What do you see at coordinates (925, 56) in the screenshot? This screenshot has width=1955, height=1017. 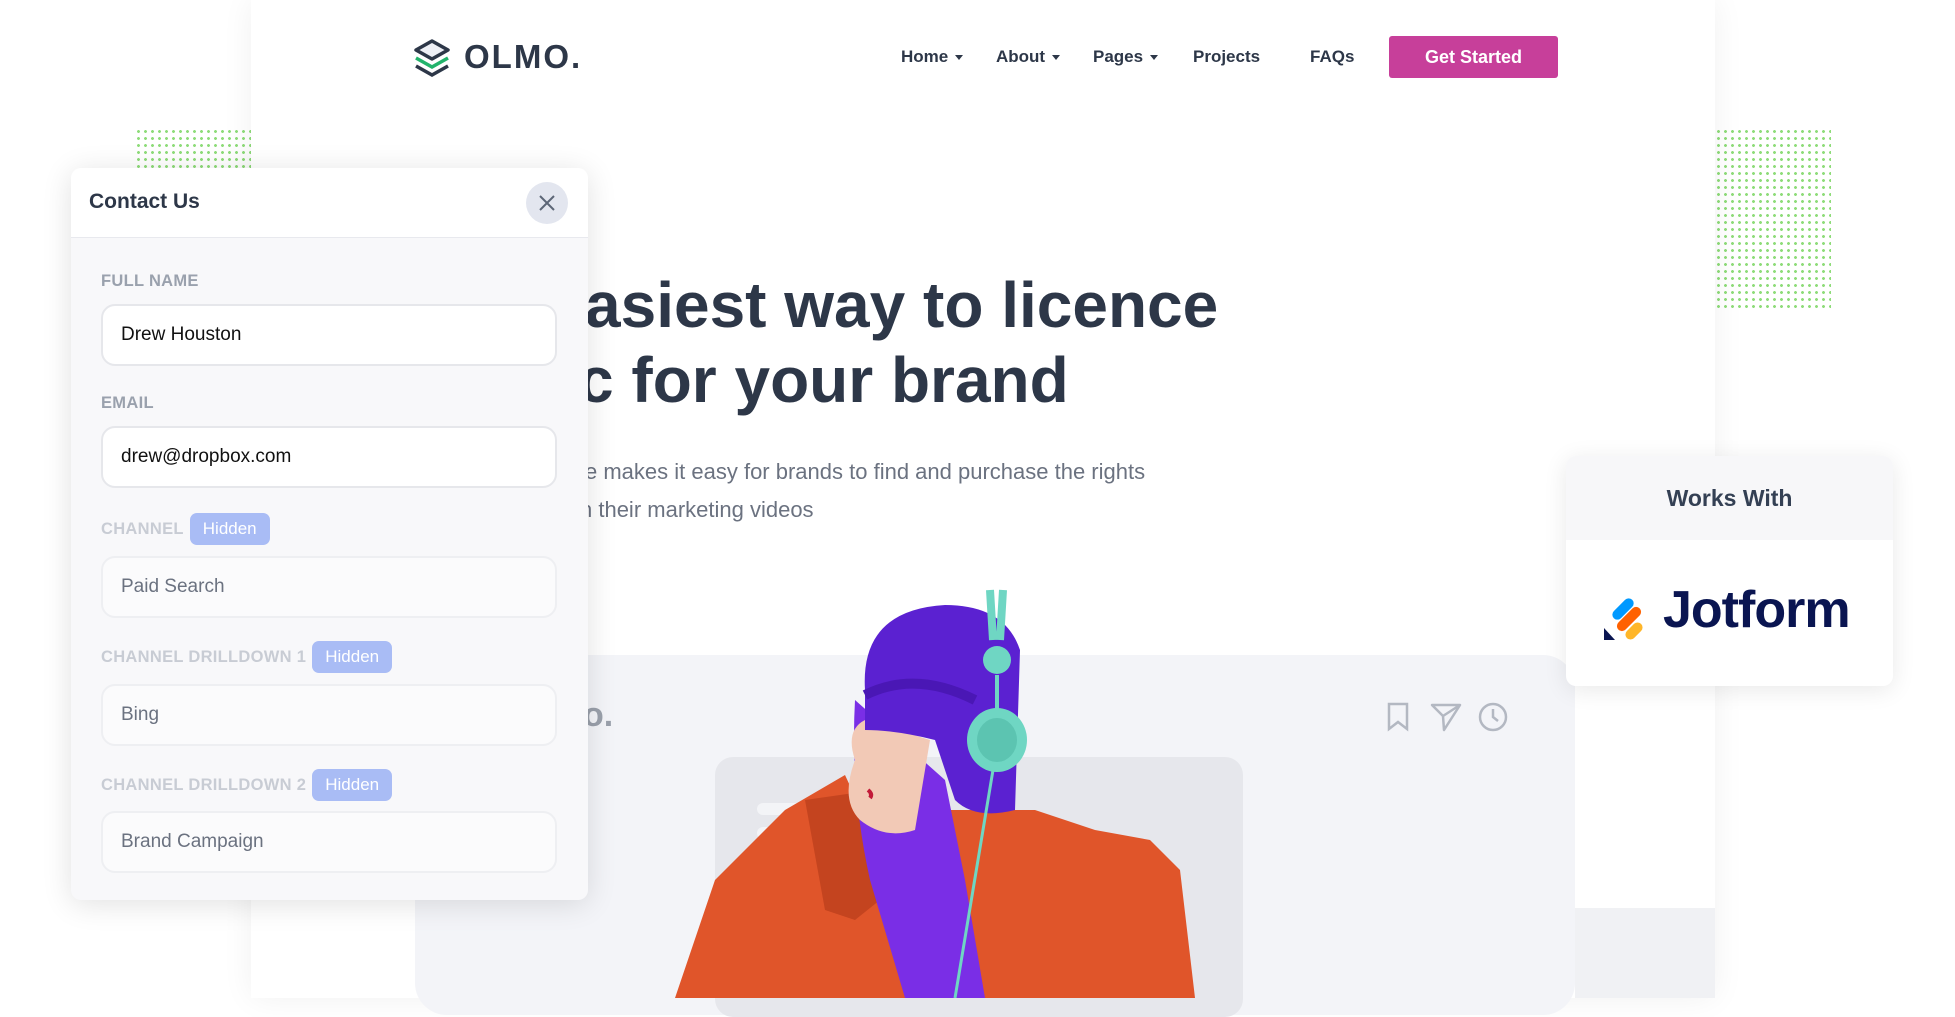 I see `nav-home-label: Home` at bounding box center [925, 56].